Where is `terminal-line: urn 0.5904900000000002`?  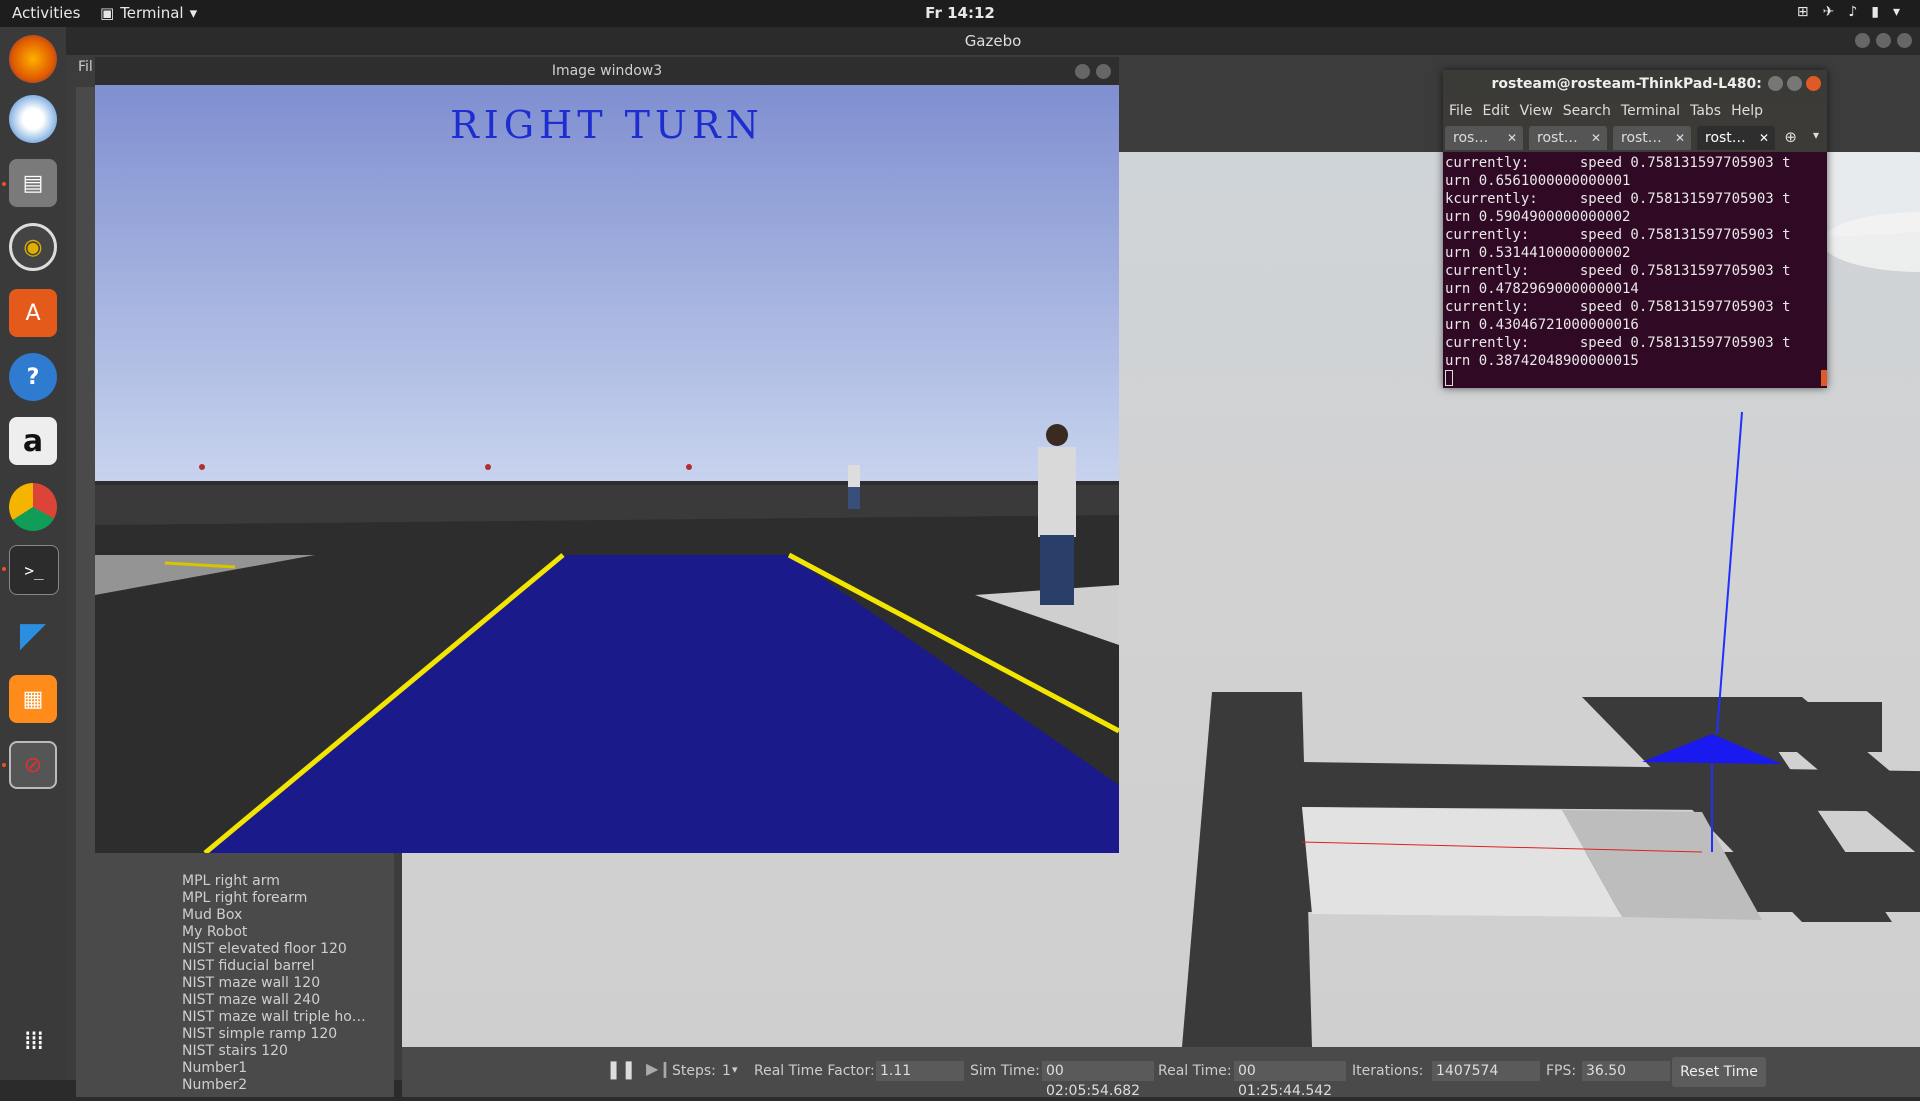 terminal-line: urn 0.5904900000000002 is located at coordinates (1538, 217).